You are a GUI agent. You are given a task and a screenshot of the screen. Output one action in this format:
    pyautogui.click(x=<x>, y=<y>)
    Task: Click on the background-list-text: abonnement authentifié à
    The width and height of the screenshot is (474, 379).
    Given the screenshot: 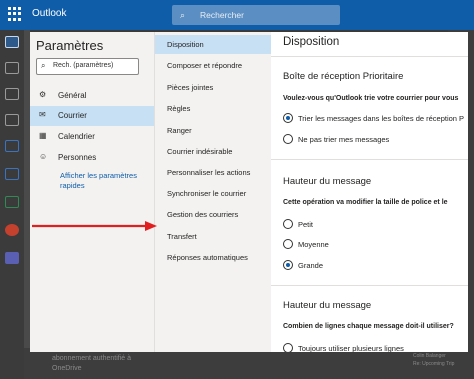 What is the action you would take?
    pyautogui.click(x=92, y=358)
    